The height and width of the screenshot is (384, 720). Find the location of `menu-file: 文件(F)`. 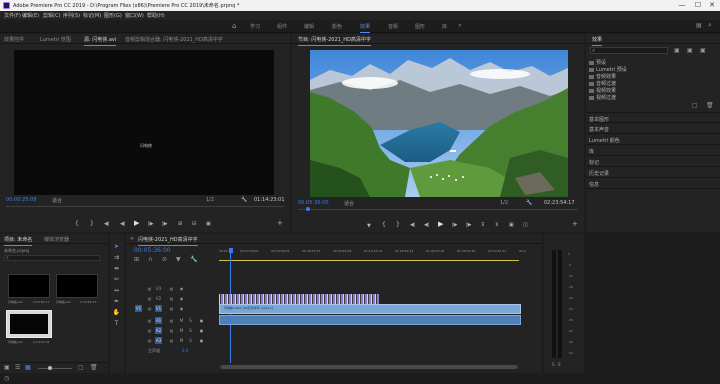

menu-file: 文件(F) is located at coordinates (12, 15).